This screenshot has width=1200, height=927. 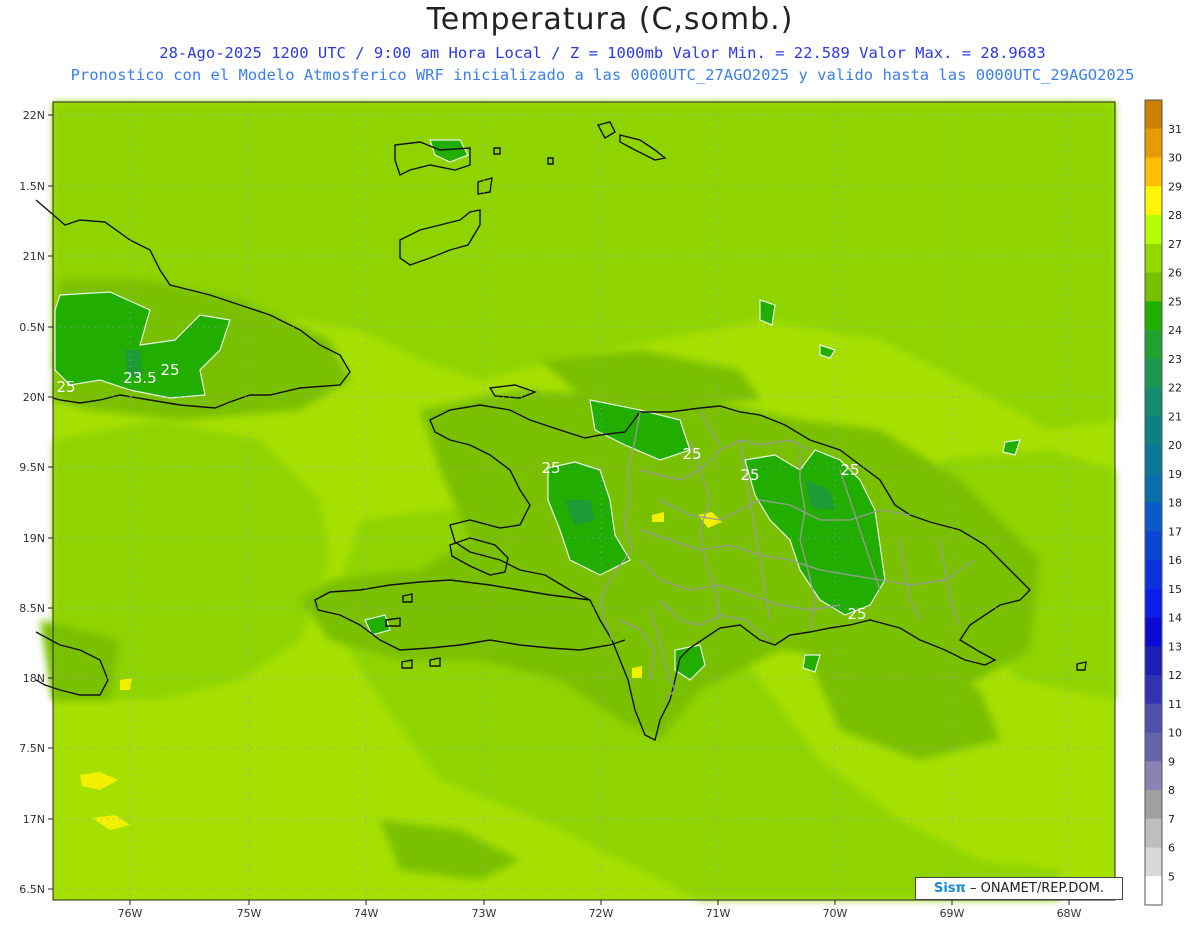 What do you see at coordinates (1175, 618) in the screenshot?
I see `colorbar-tick-label: 14` at bounding box center [1175, 618].